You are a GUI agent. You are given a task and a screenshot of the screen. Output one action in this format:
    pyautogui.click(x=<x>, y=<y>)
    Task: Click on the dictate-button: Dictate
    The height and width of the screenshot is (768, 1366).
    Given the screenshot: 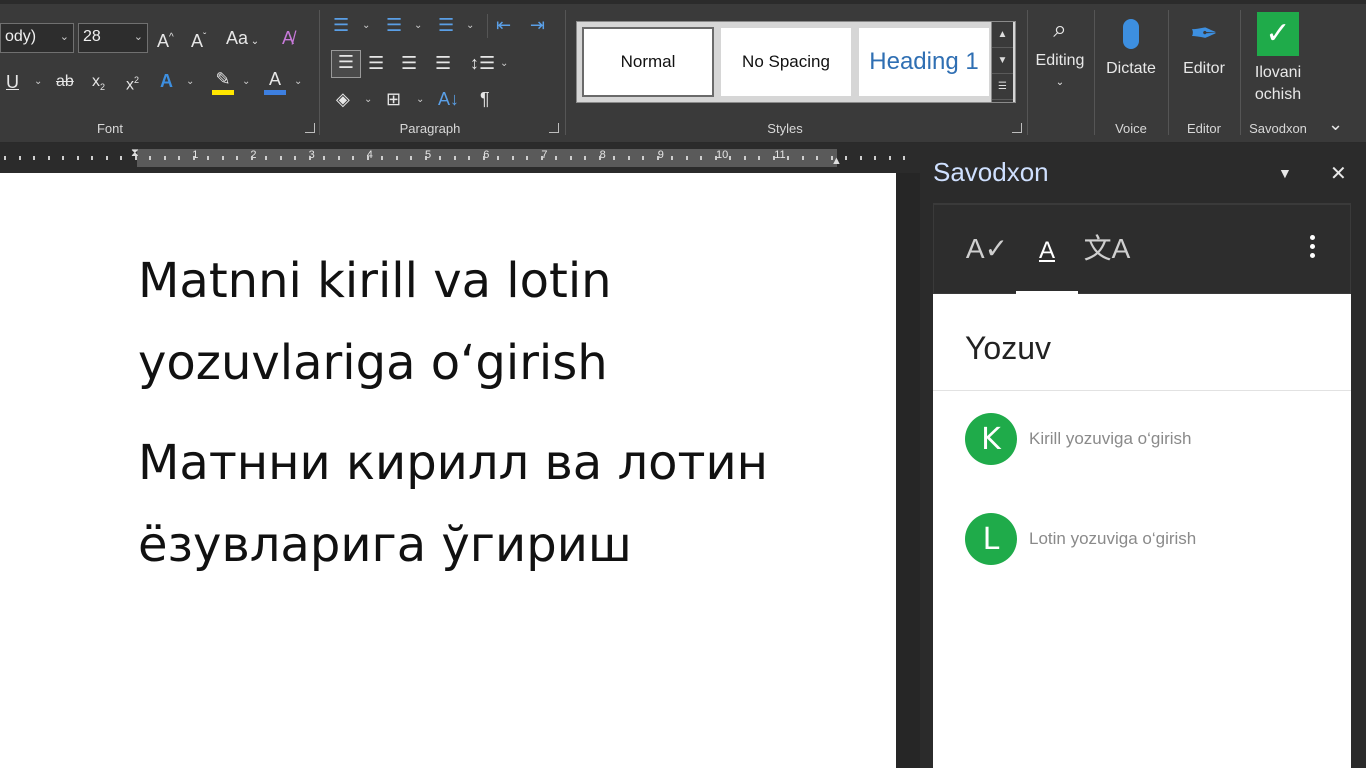 What is the action you would take?
    pyautogui.click(x=1131, y=45)
    